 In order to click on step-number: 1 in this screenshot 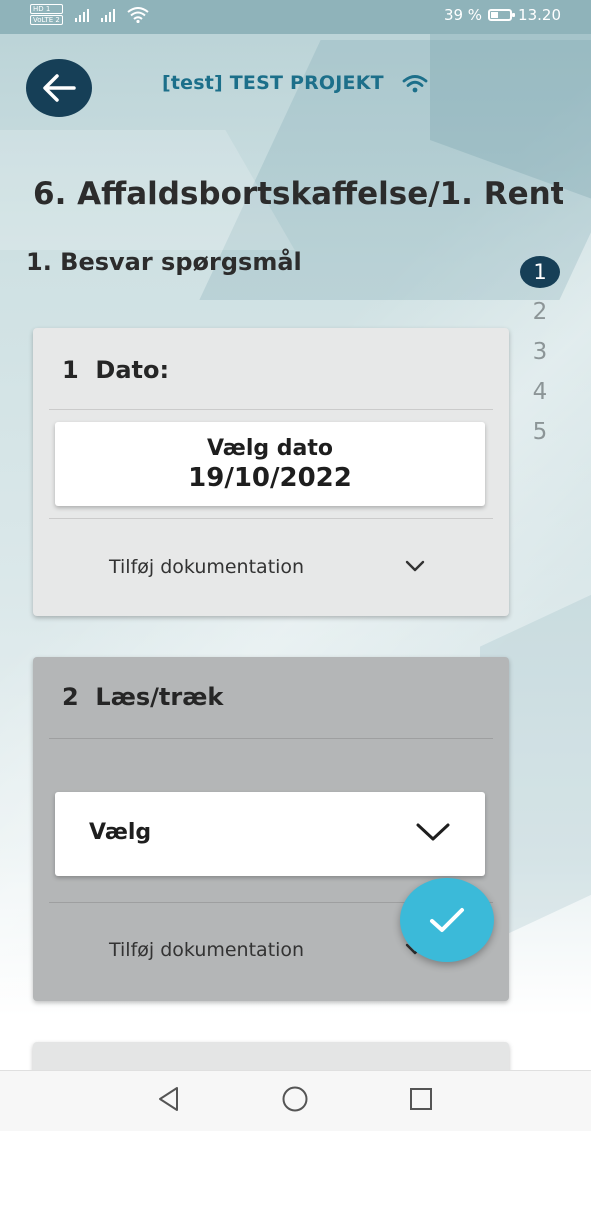, I will do `click(540, 272)`.